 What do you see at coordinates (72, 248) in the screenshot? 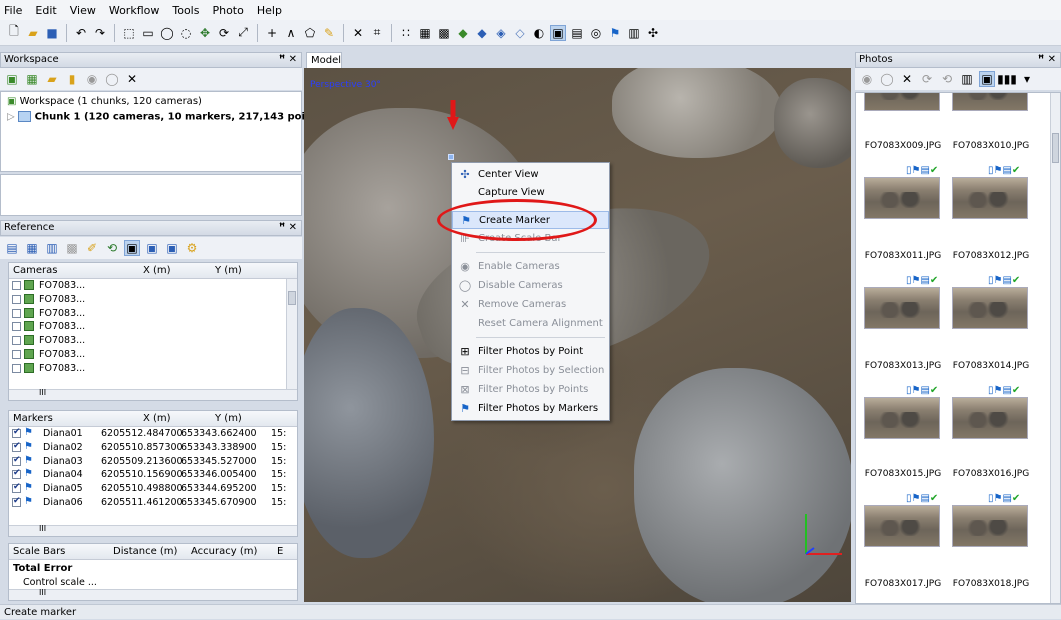
I see `table-icon: ▩` at bounding box center [72, 248].